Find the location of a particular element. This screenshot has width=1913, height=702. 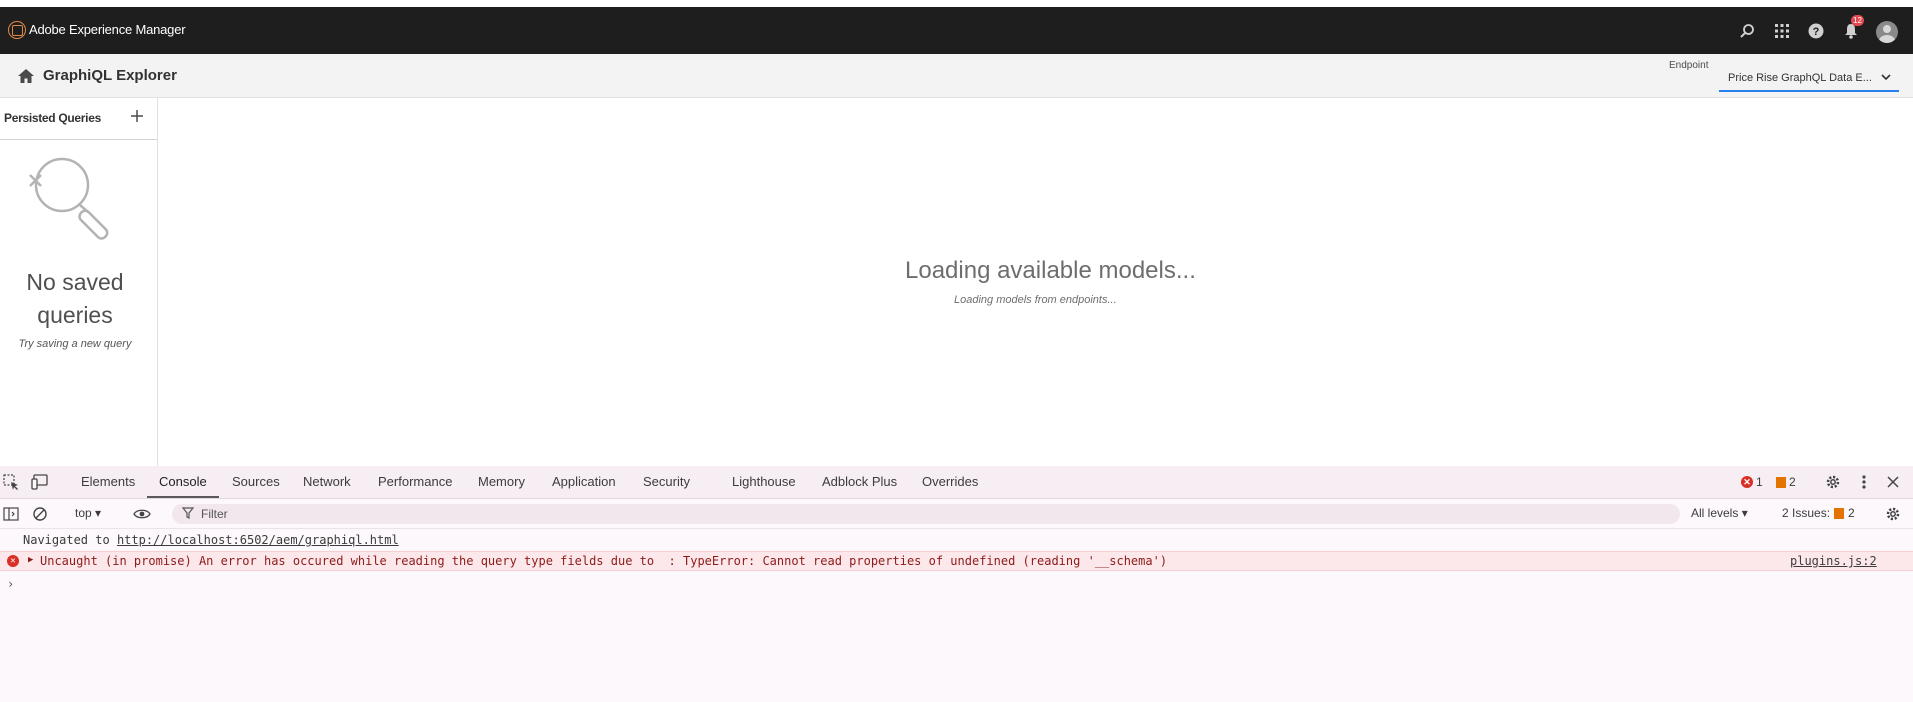

tab-network: Network is located at coordinates (327, 481).